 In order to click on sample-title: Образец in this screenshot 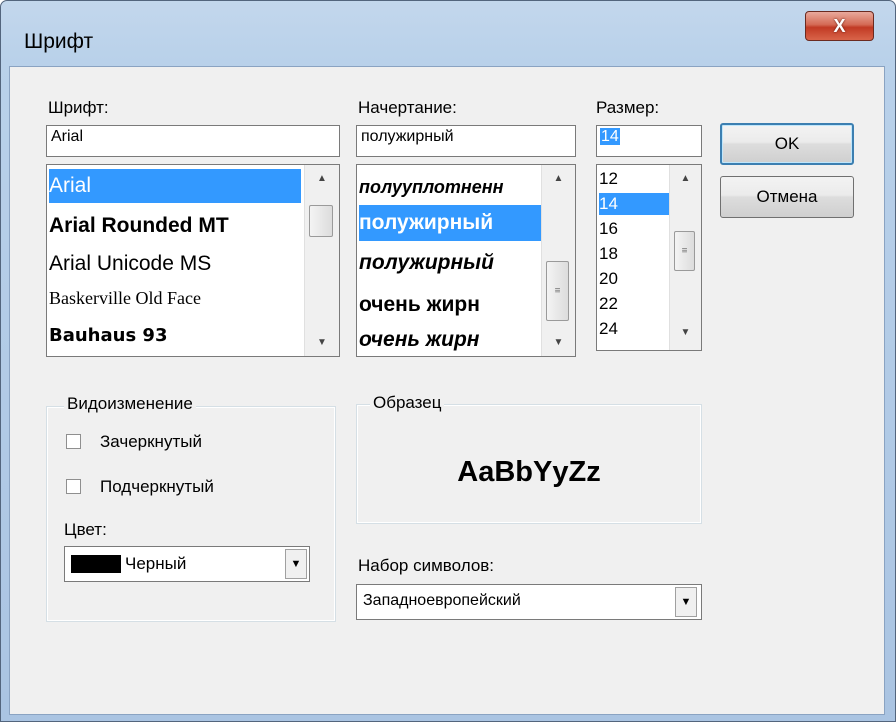, I will do `click(407, 403)`.